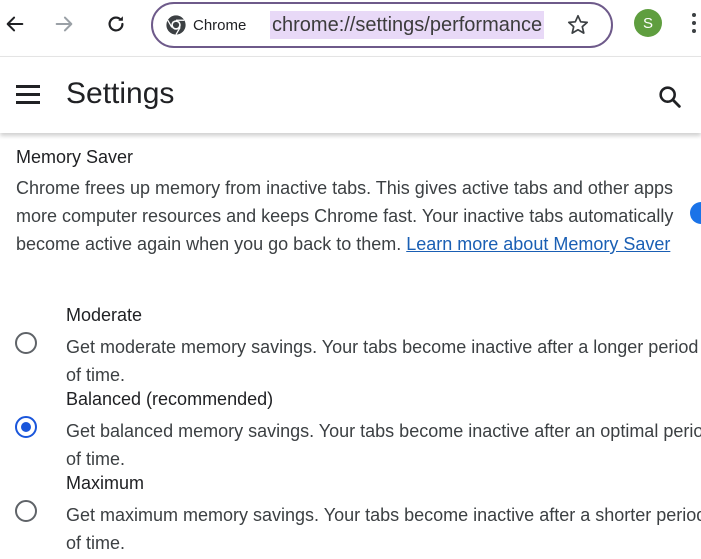 This screenshot has width=701, height=559. Describe the element at coordinates (648, 23) in the screenshot. I see `profile-avatar: S` at that location.